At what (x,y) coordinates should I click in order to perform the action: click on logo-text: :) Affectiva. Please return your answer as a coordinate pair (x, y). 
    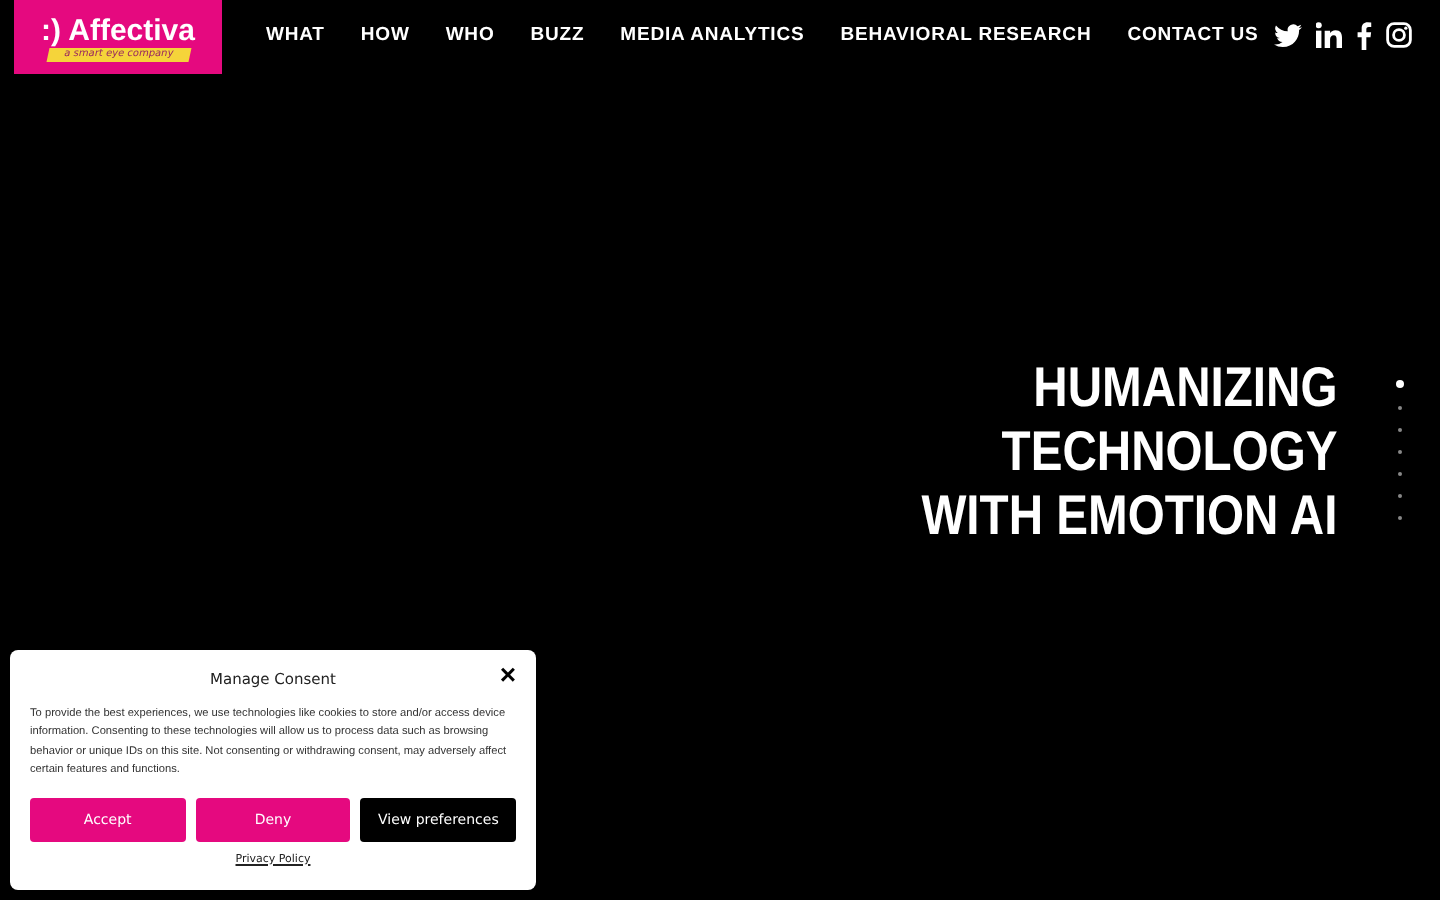
    Looking at the image, I should click on (118, 31).